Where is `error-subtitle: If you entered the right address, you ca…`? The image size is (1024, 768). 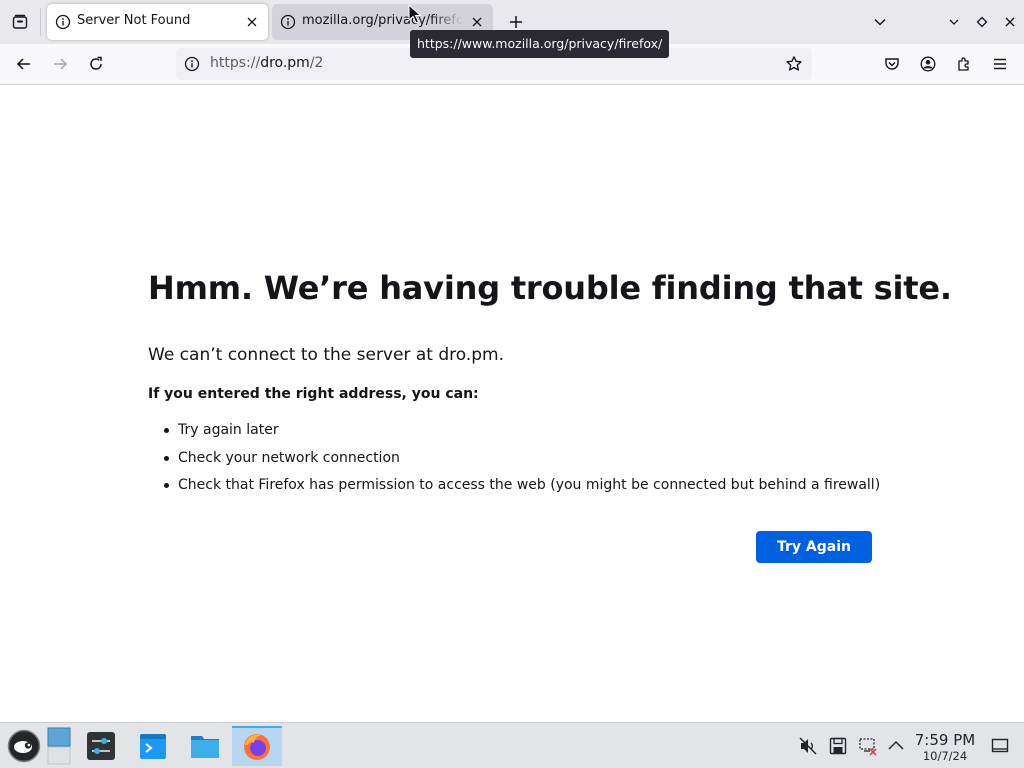
error-subtitle: If you entered the right address, you ca… is located at coordinates (313, 394).